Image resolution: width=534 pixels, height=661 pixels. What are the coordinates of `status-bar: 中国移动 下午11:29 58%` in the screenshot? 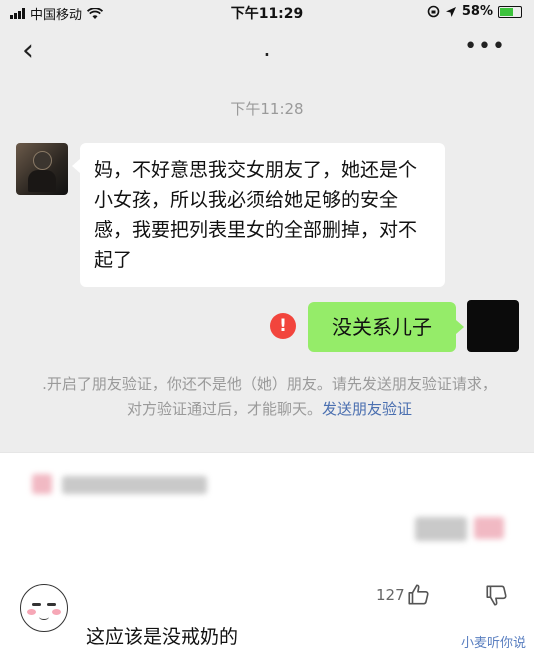 It's located at (267, 12).